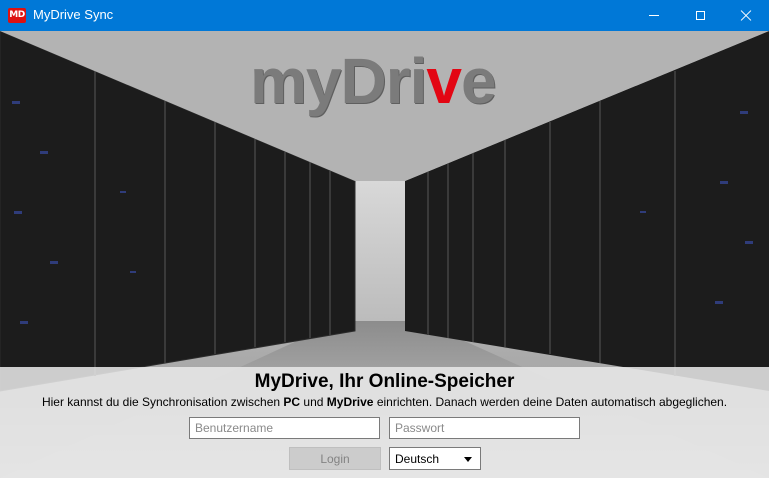 The width and height of the screenshot is (769, 478). What do you see at coordinates (417, 459) in the screenshot?
I see `language-selected-value: Deutsch` at bounding box center [417, 459].